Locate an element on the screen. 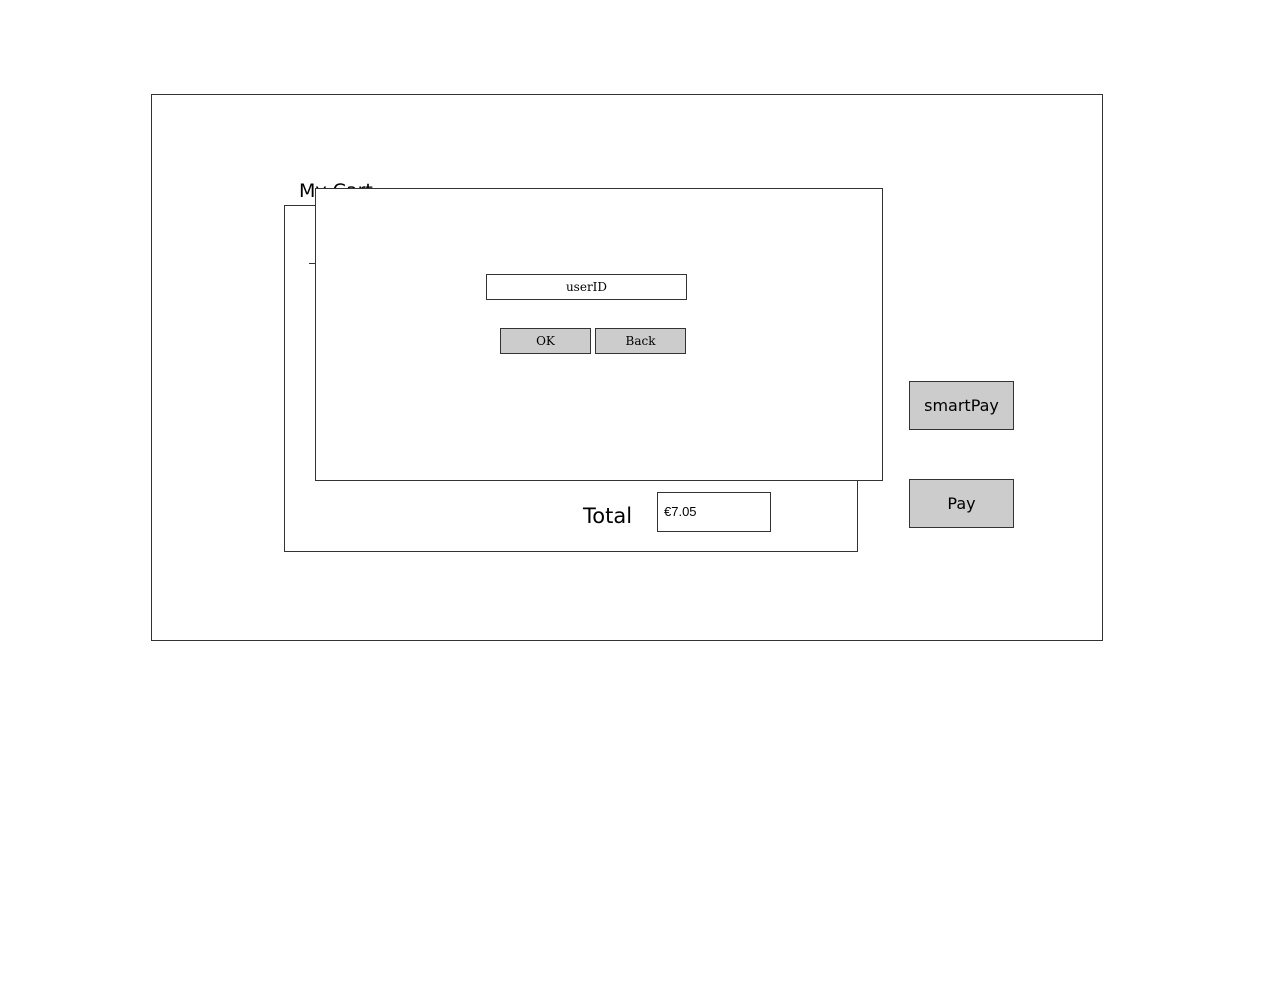  smartpay-button: smartPay is located at coordinates (961, 405).